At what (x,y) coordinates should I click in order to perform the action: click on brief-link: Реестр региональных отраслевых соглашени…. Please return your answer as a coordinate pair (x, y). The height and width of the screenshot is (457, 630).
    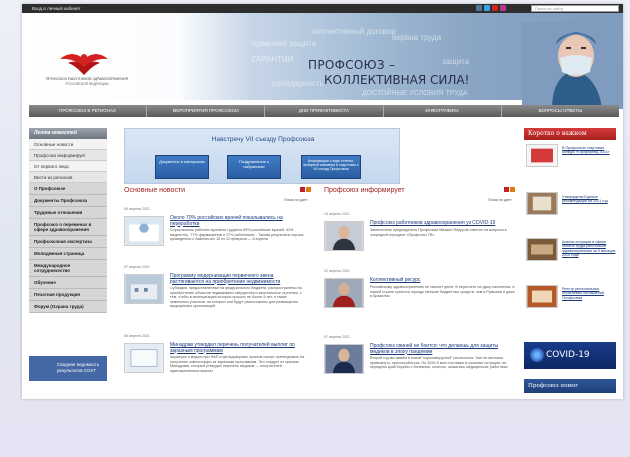
    Looking at the image, I should click on (589, 293).